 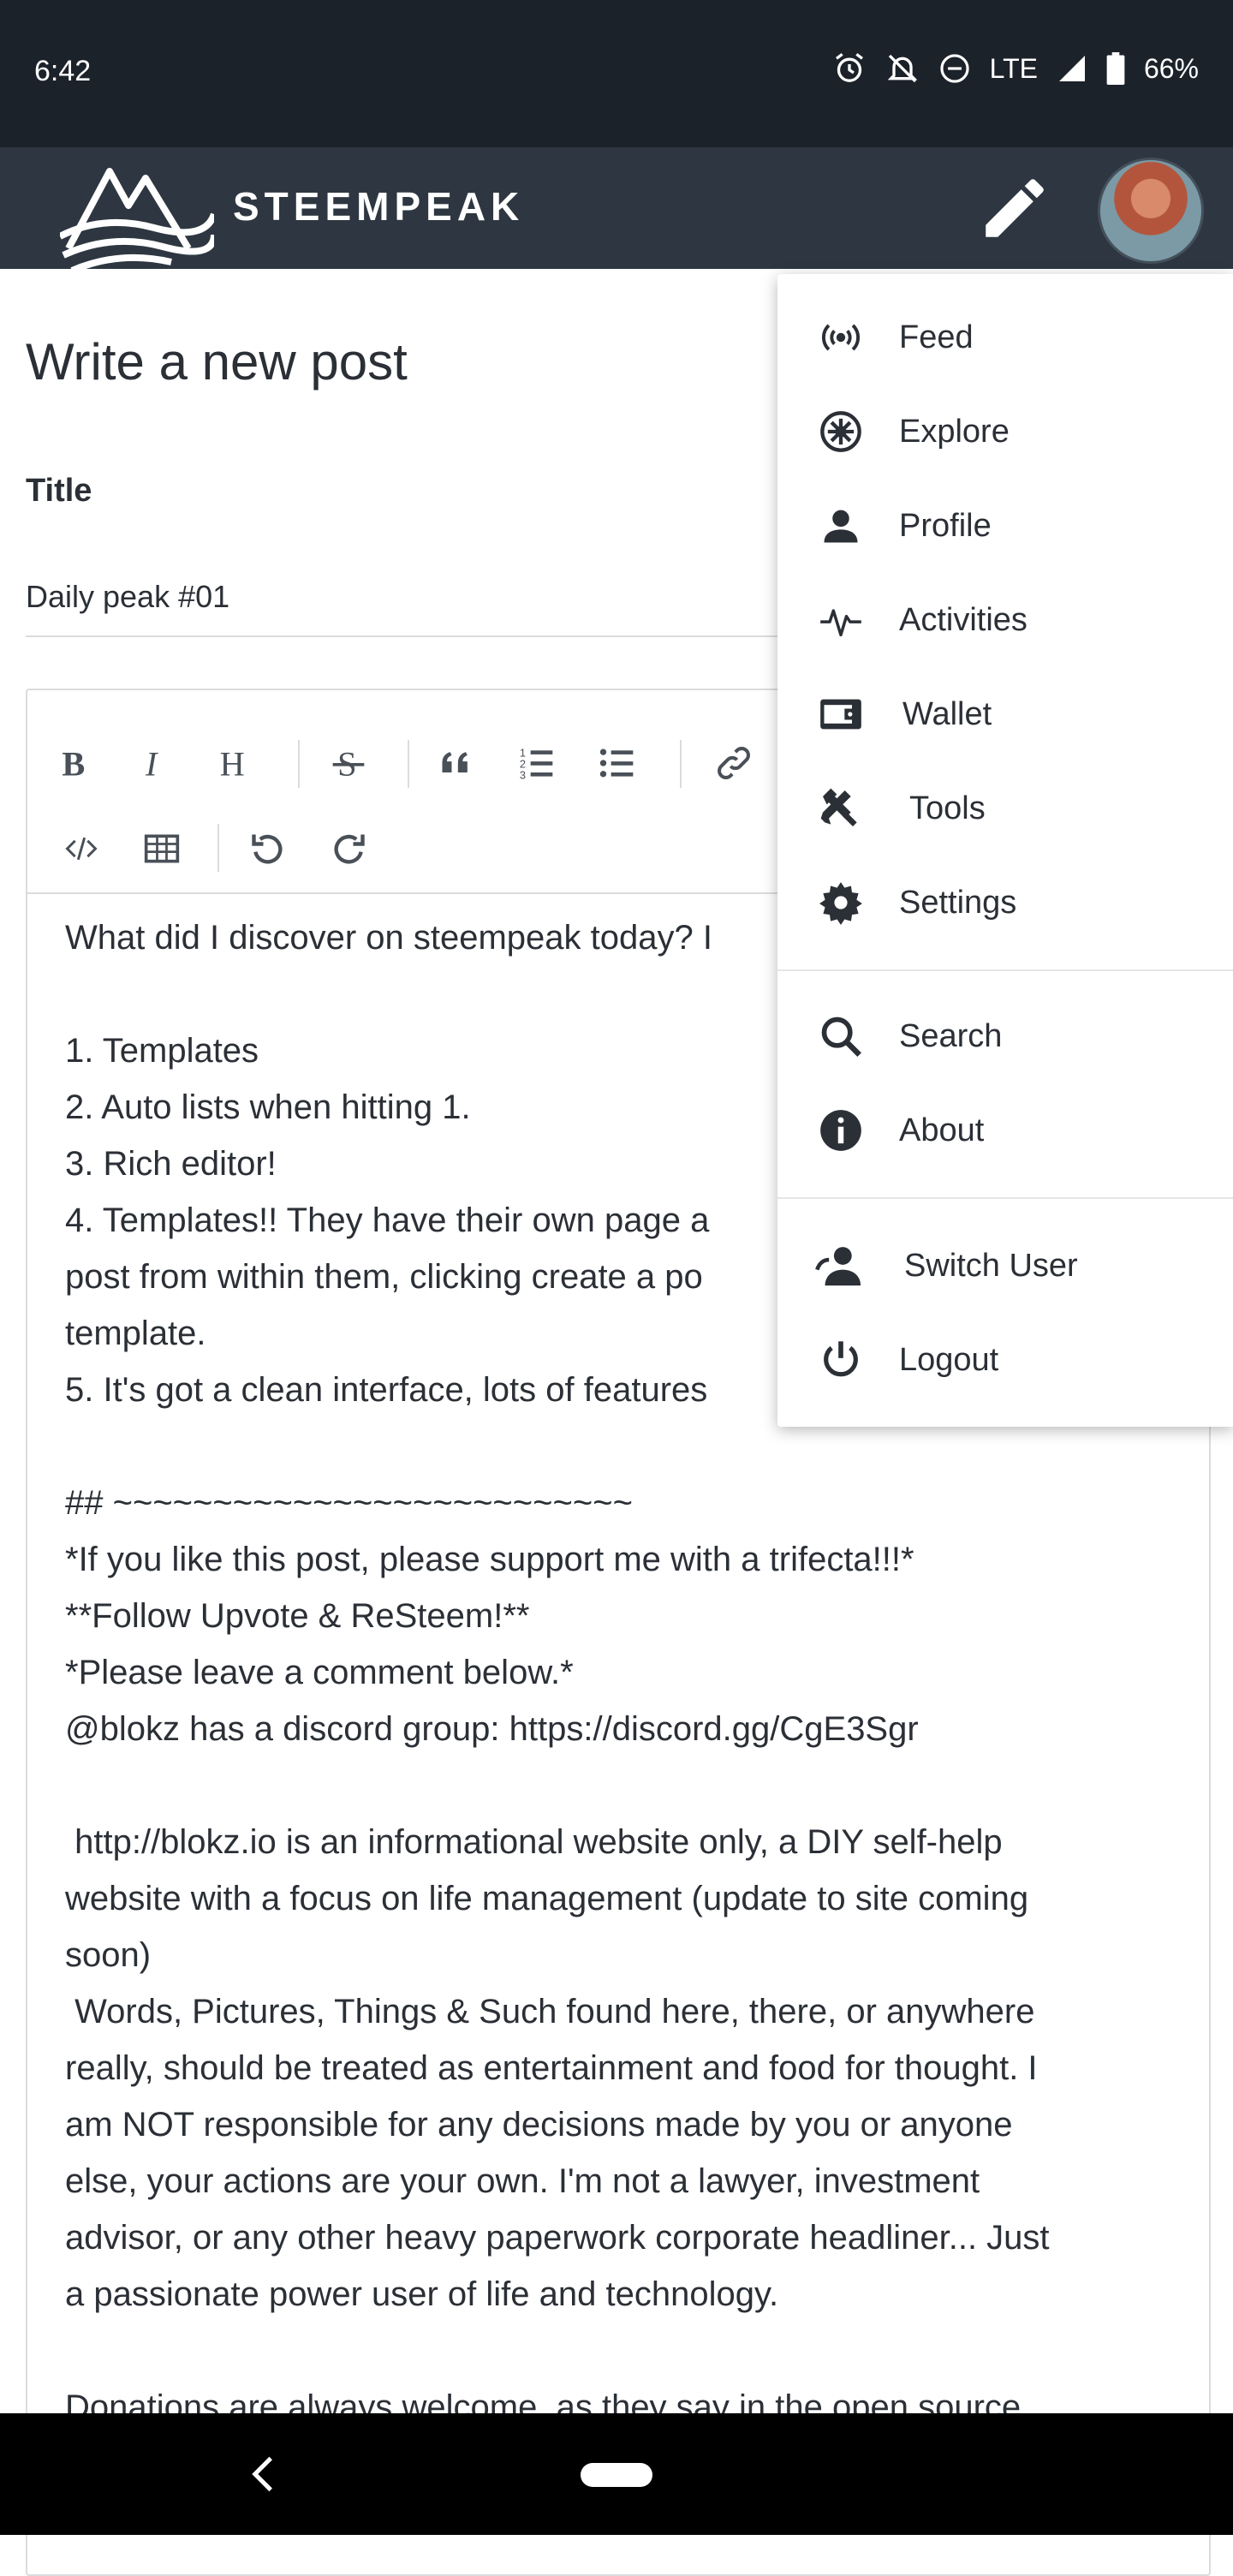 I want to click on svg-text: I, so click(x=151, y=763).